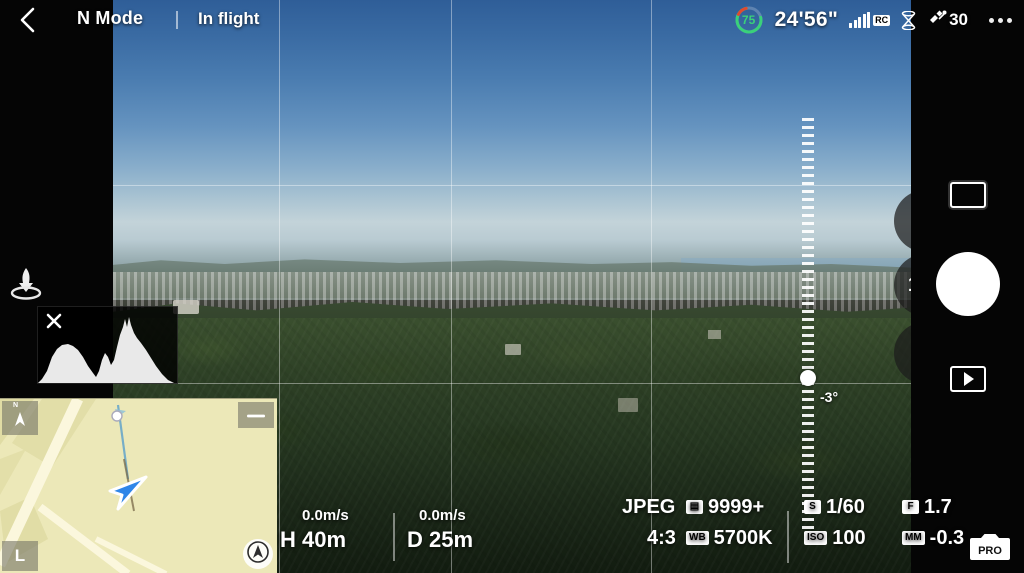 The height and width of the screenshot is (573, 1024). I want to click on iso-tag: ISO, so click(816, 538).